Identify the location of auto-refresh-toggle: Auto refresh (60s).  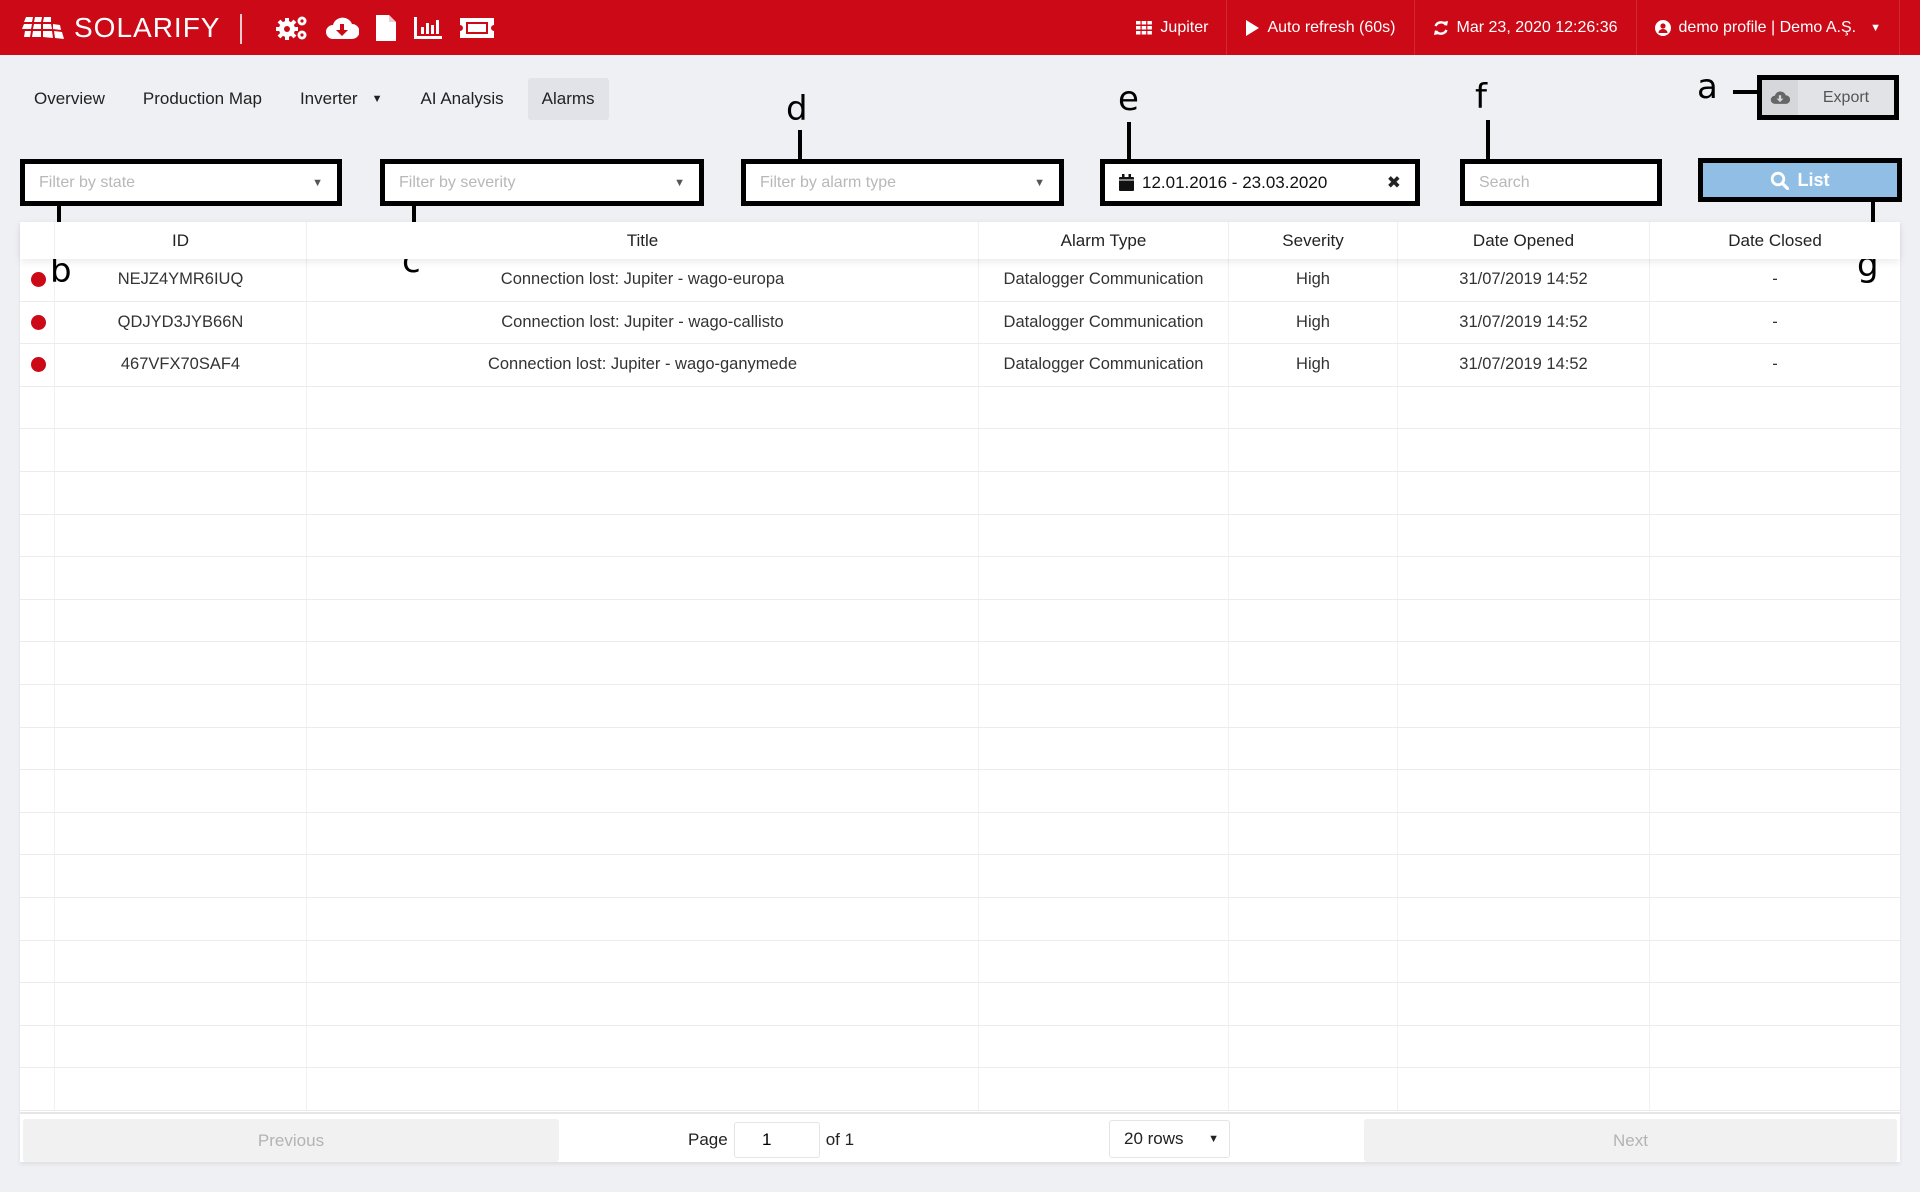
(1319, 27).